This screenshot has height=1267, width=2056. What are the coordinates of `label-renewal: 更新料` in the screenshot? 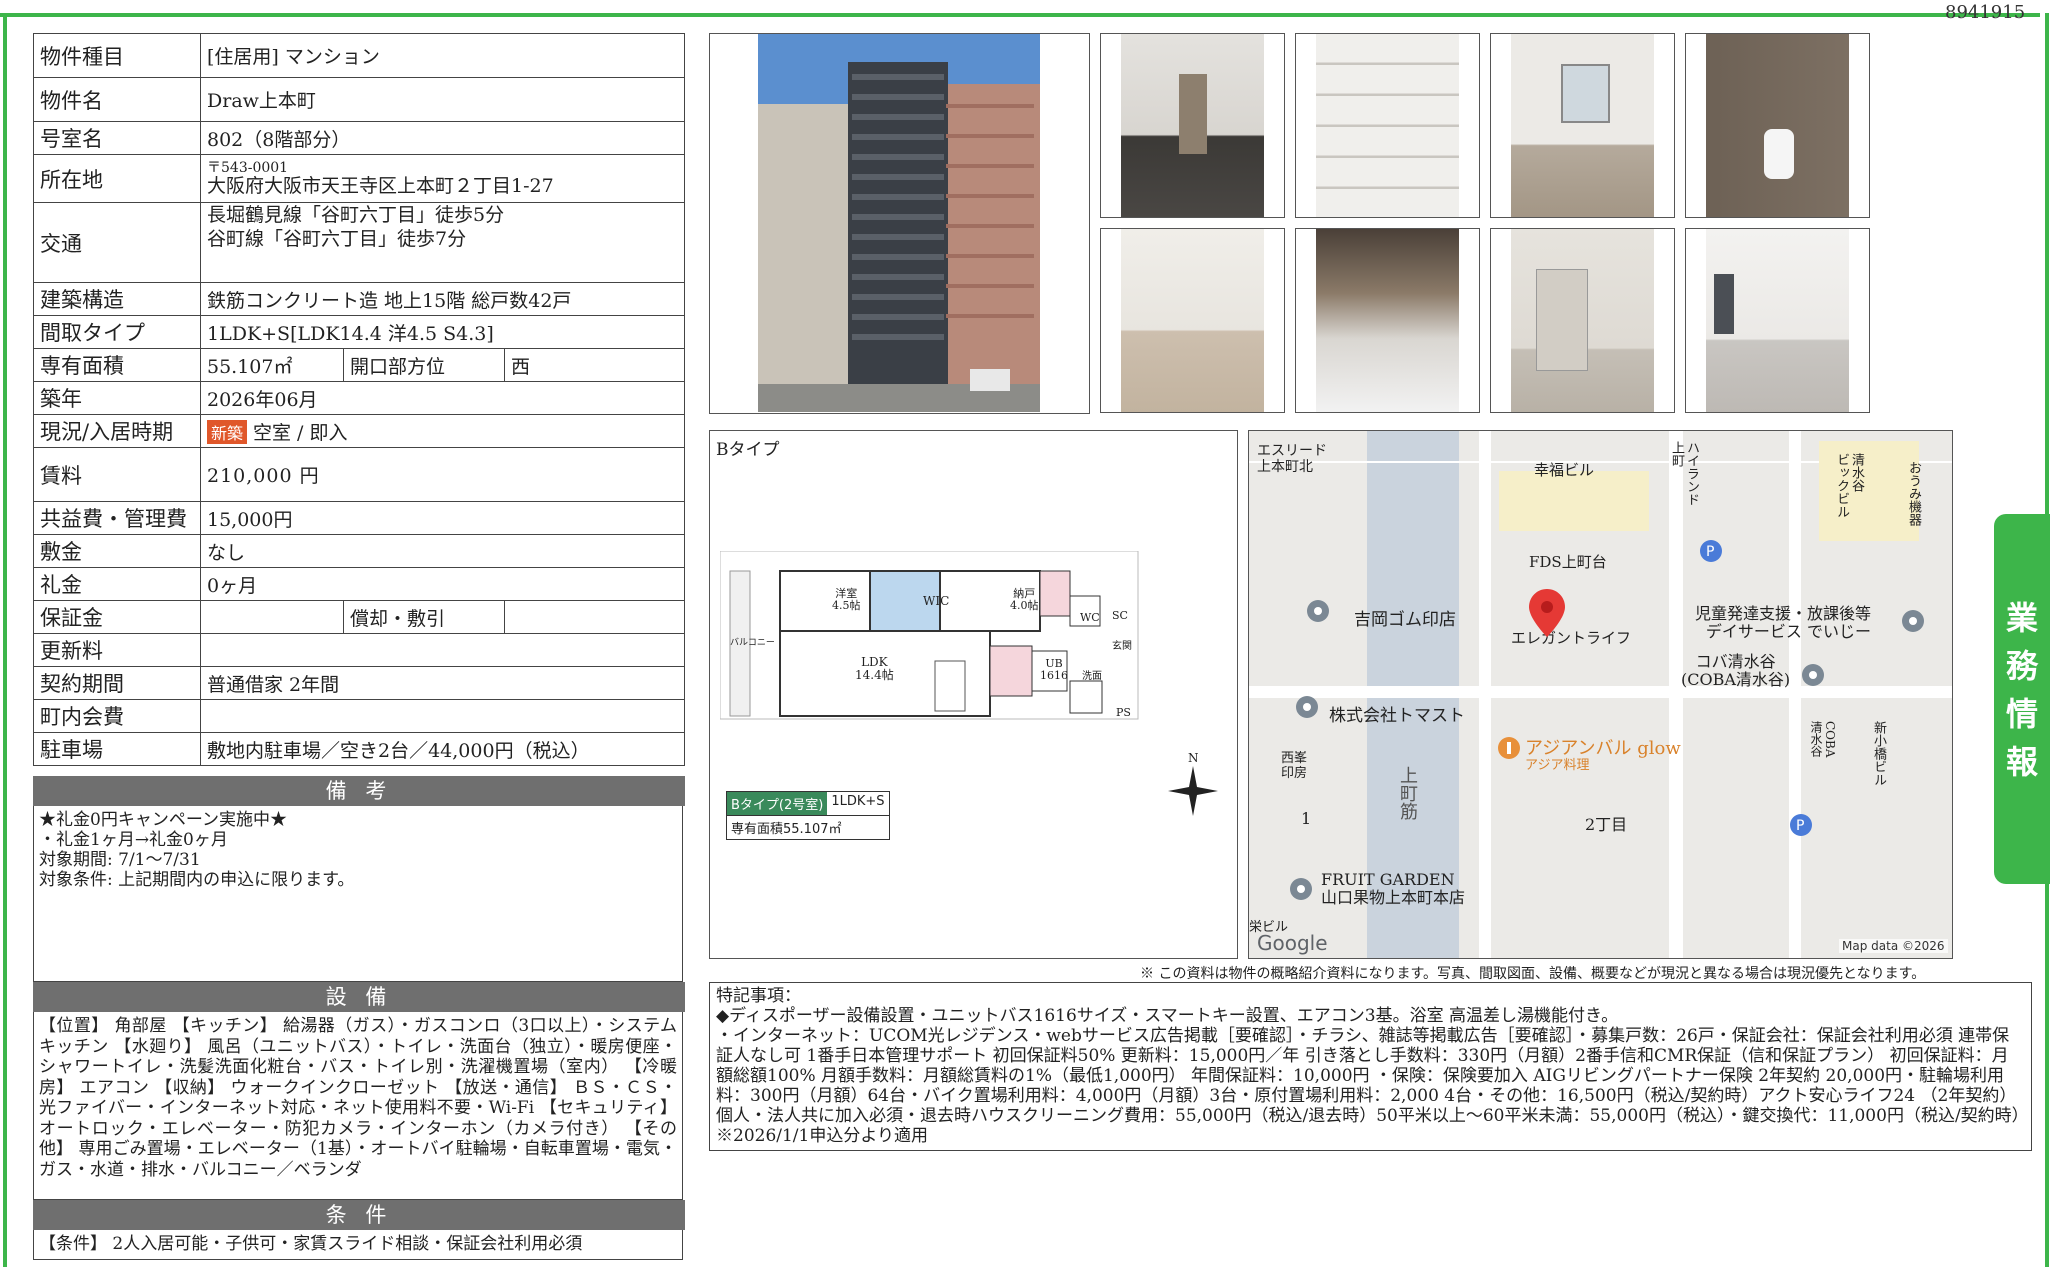 It's located at (117, 650).